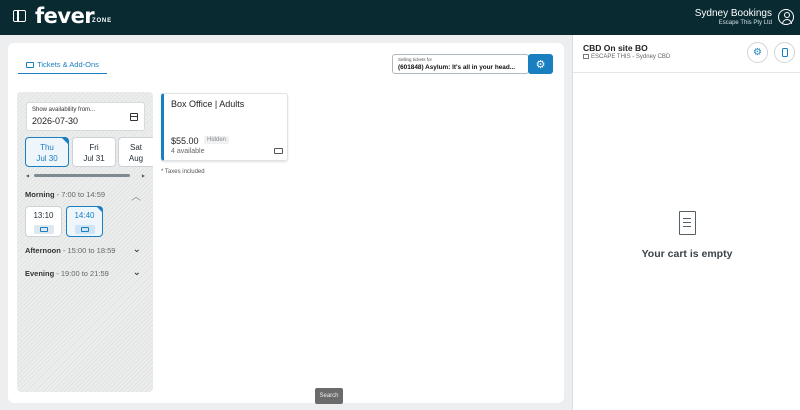  I want to click on day-name: Thu, so click(47, 147).